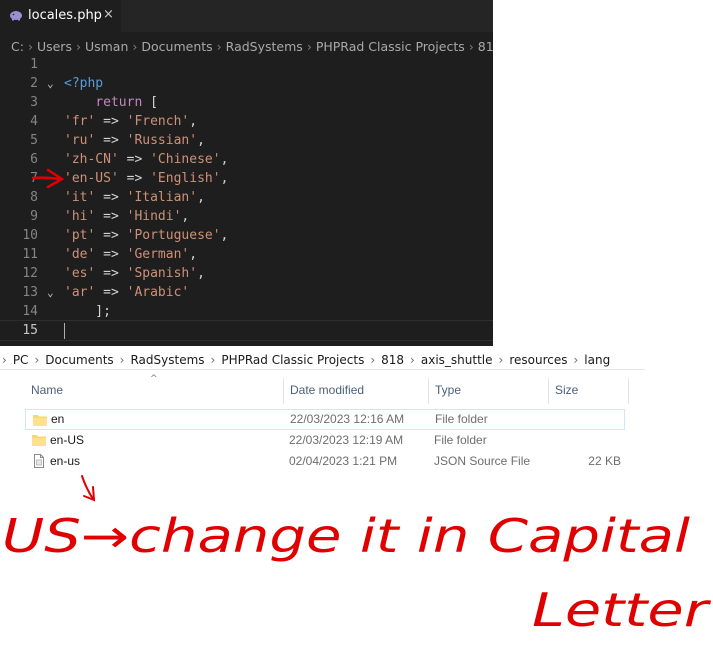 This screenshot has height=646, width=713. I want to click on code-line: 1, so click(246, 64).